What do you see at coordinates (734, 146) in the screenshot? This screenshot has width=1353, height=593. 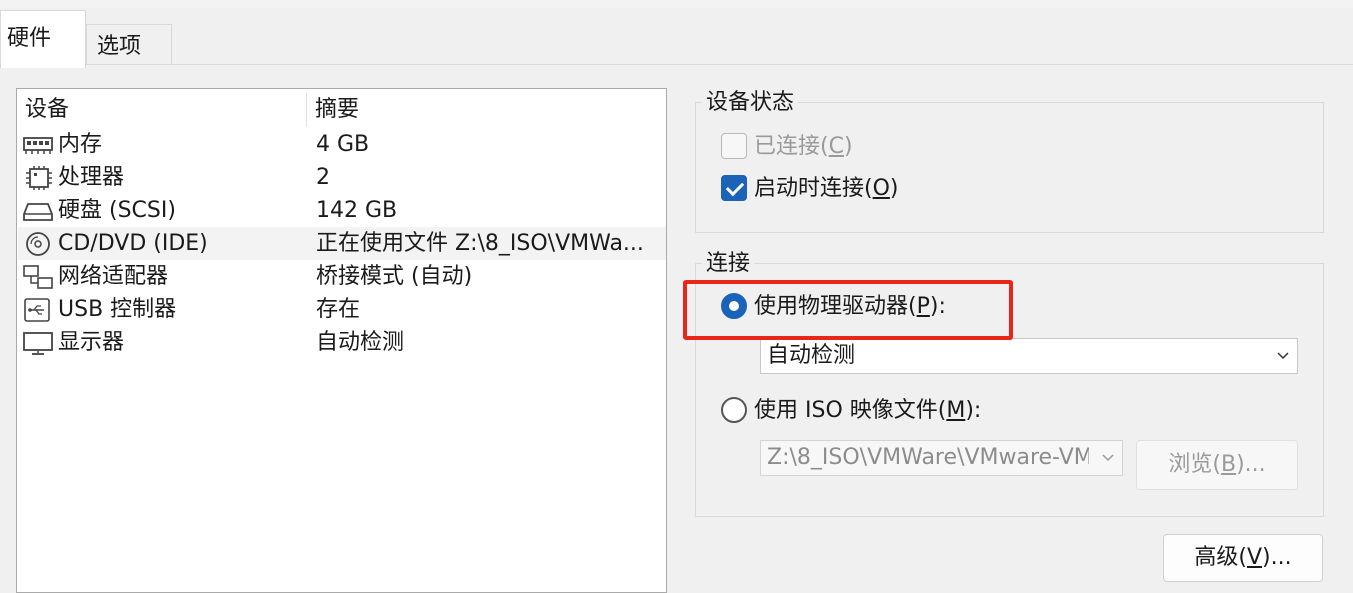 I see `connected-checkbox` at bounding box center [734, 146].